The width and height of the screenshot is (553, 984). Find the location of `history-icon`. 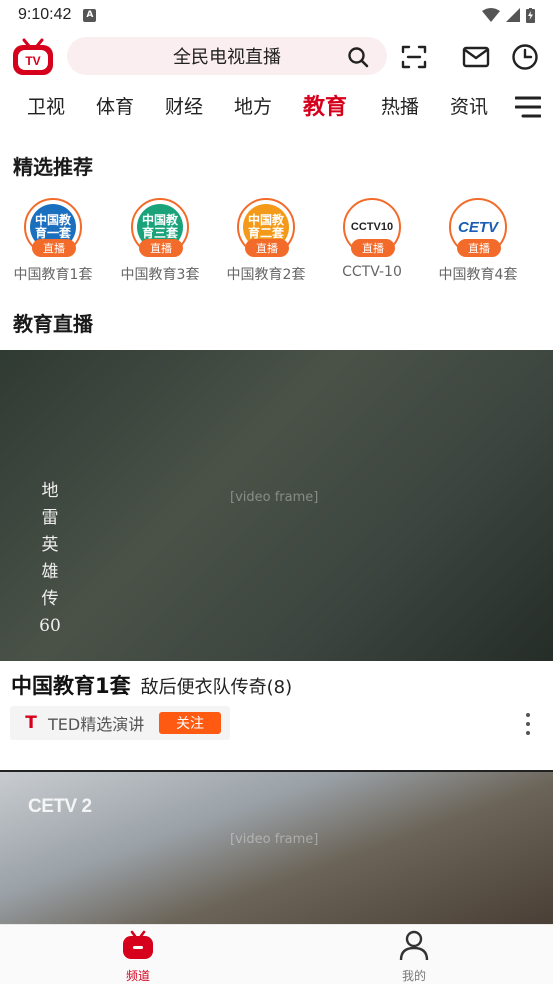

history-icon is located at coordinates (525, 57).